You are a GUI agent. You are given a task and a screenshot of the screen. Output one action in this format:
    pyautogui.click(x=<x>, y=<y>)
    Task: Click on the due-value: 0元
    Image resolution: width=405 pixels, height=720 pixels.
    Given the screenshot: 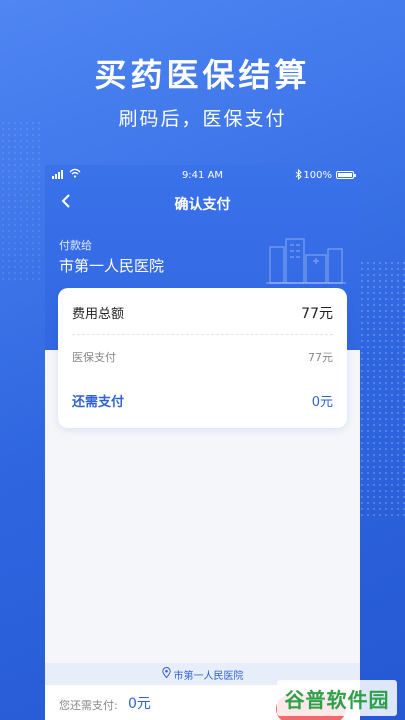 What is the action you would take?
    pyautogui.click(x=322, y=402)
    